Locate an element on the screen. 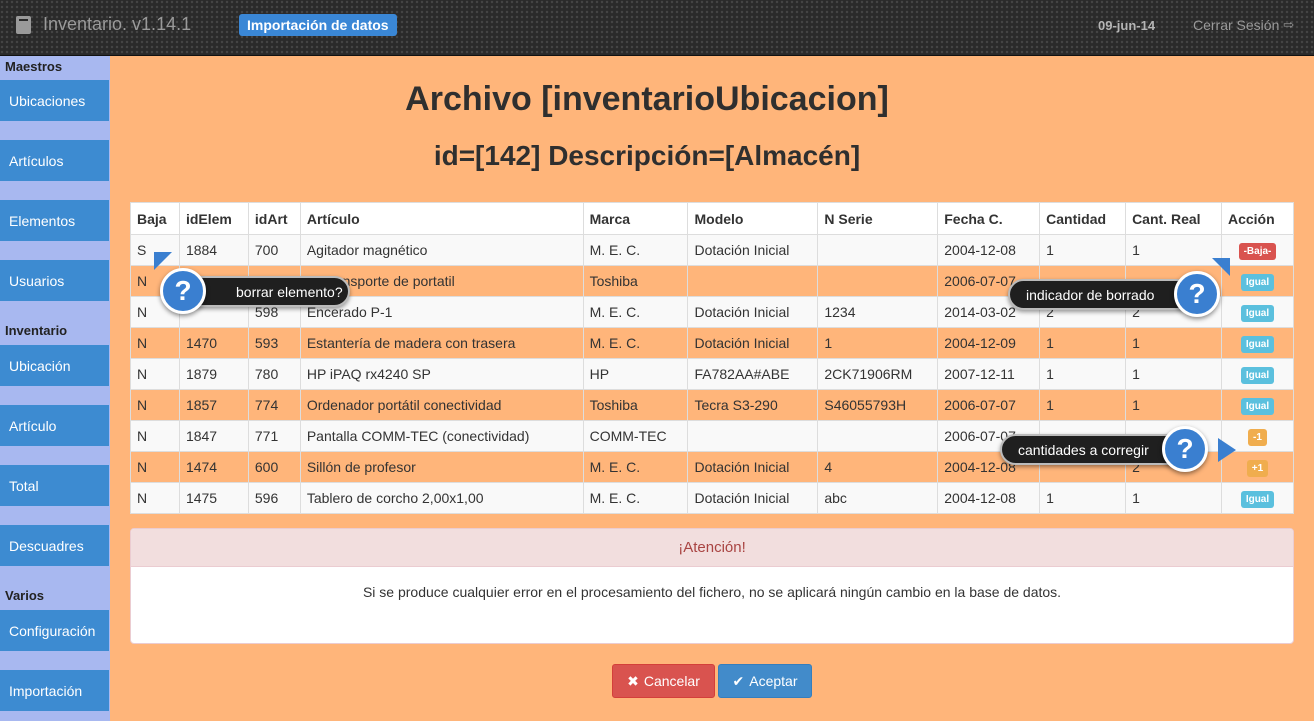 The height and width of the screenshot is (721, 1314). cell-articulo: Tablero de corcho 2,00x1,00 is located at coordinates (441, 498).